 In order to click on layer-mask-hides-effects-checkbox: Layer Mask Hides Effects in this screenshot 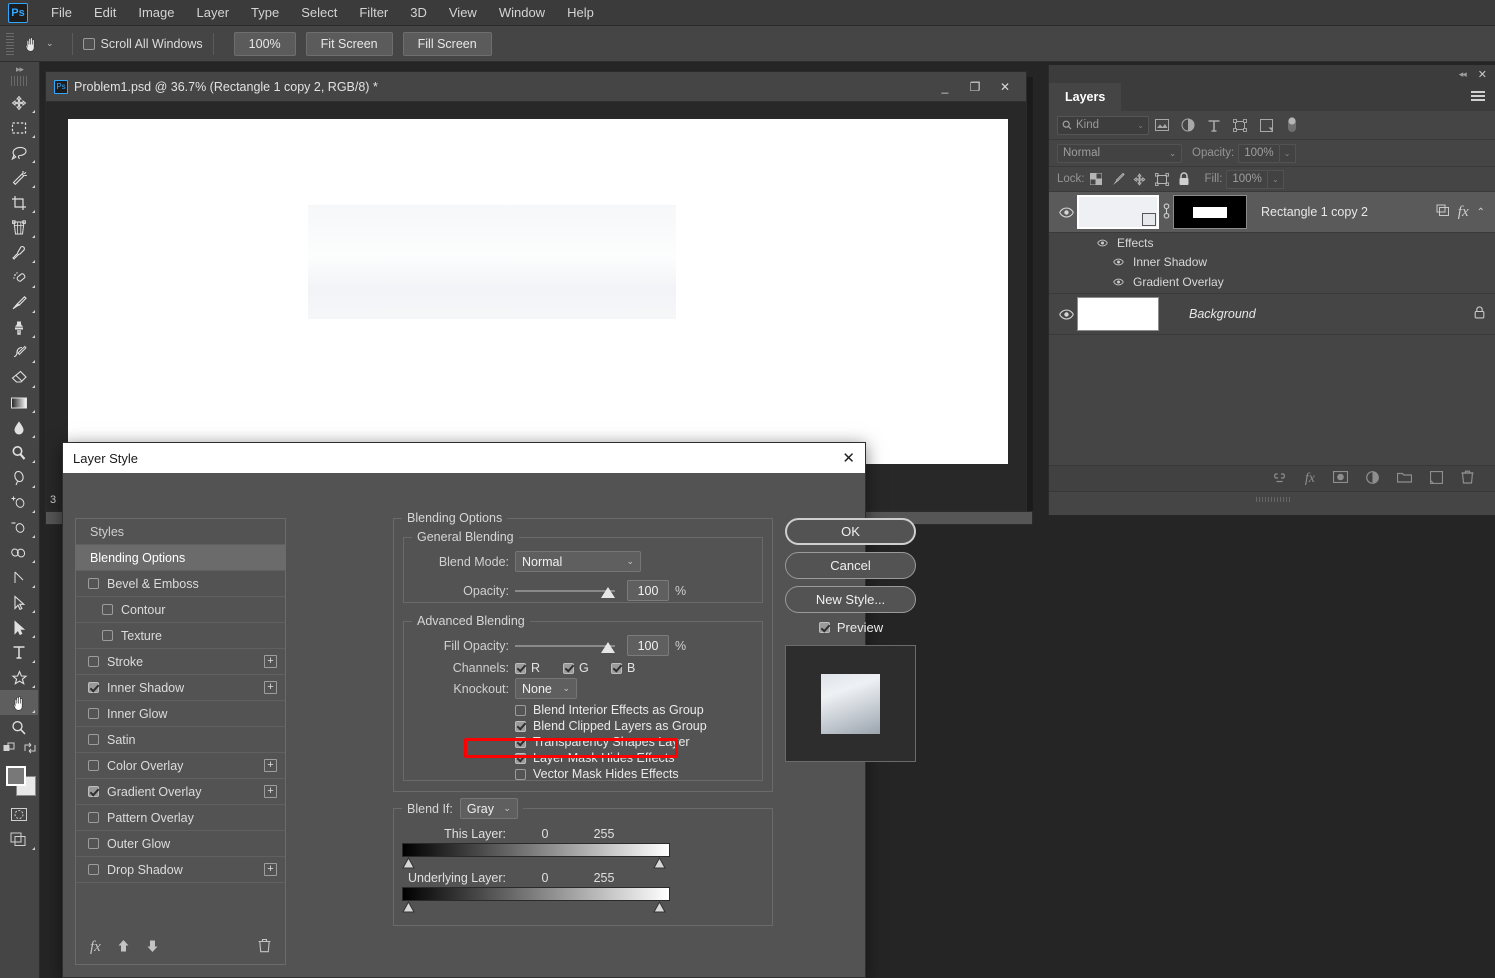, I will do `click(638, 758)`.